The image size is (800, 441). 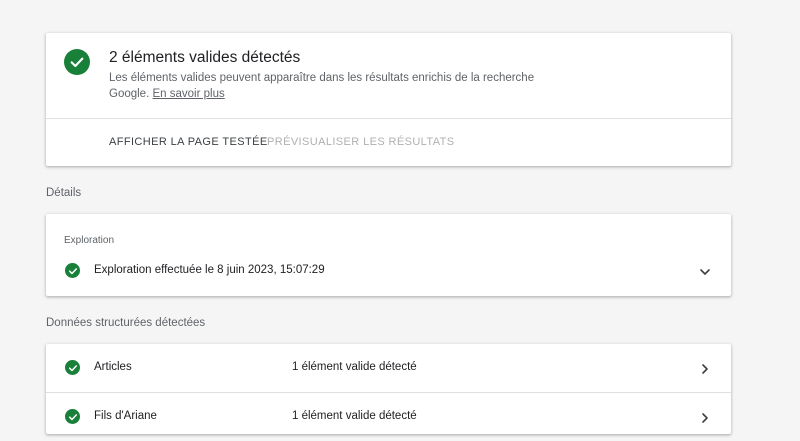 What do you see at coordinates (64, 193) in the screenshot?
I see `details-section-label: Détails` at bounding box center [64, 193].